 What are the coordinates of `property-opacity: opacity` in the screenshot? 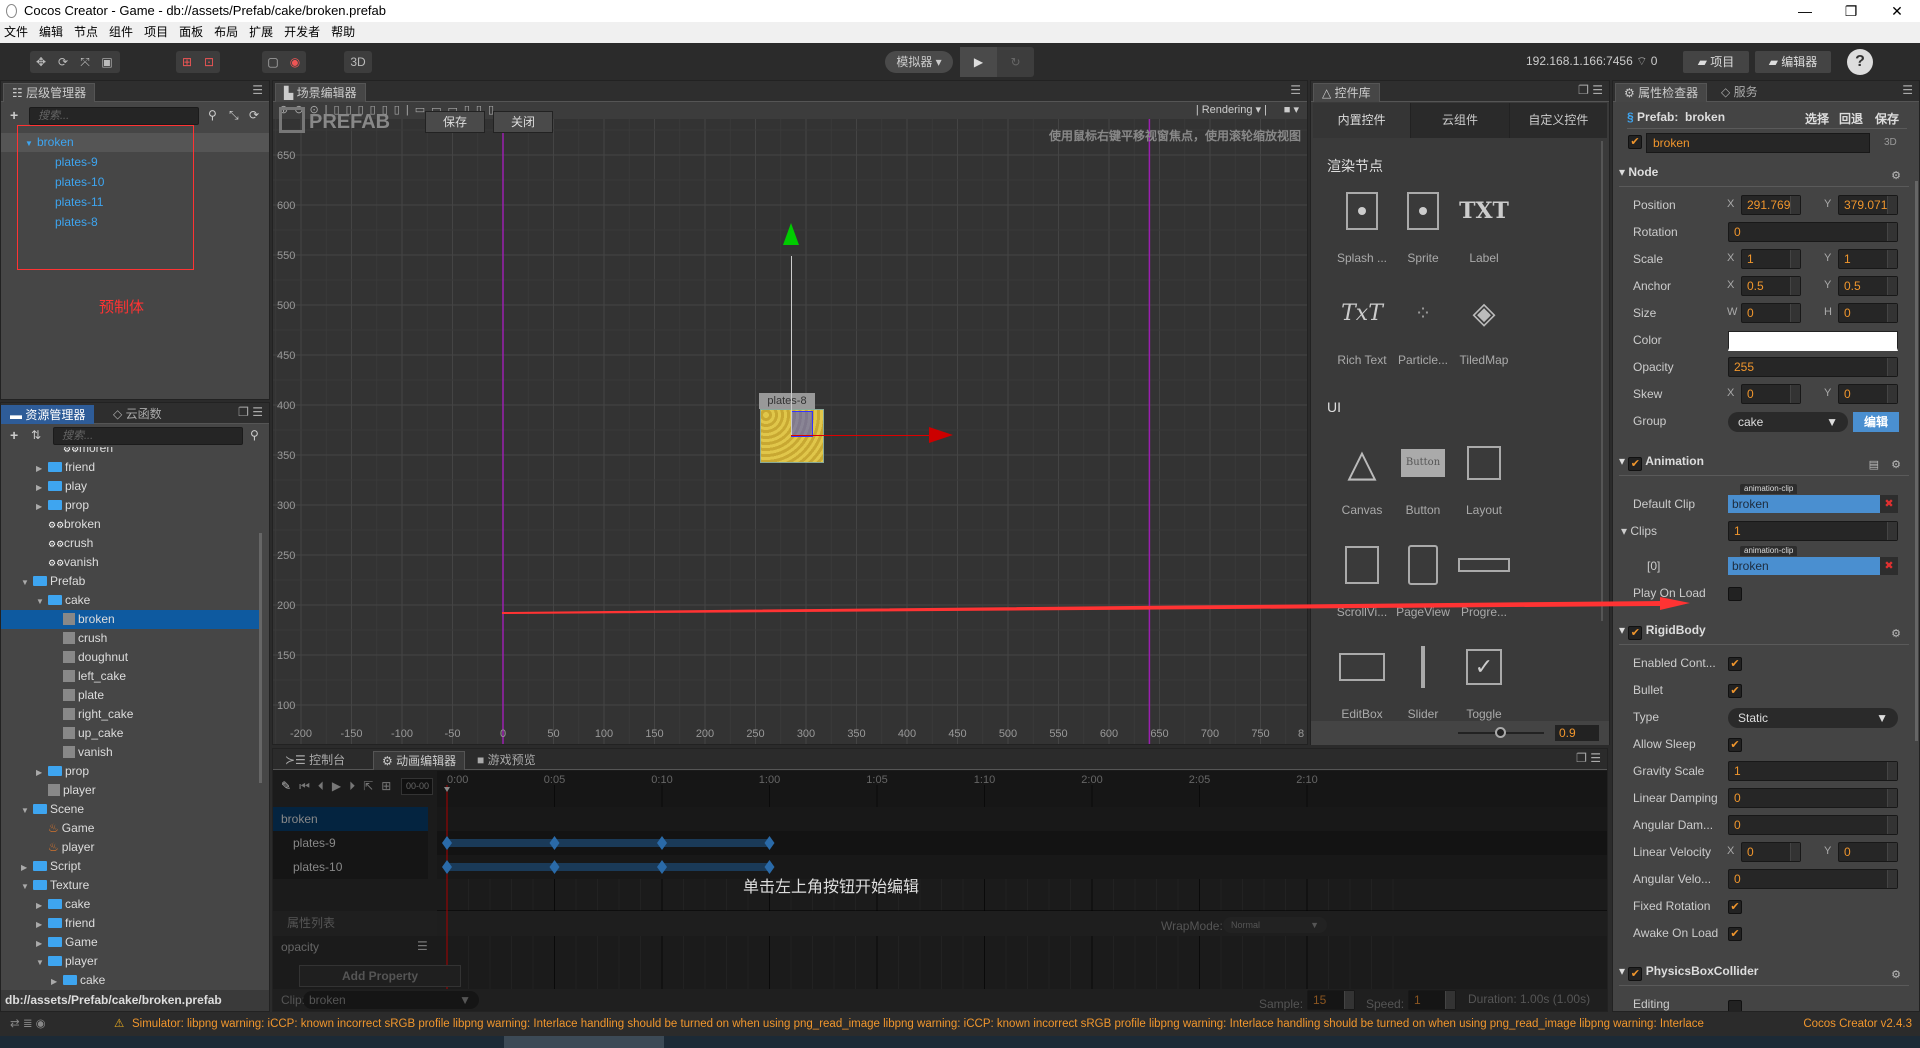 It's located at (300, 947).